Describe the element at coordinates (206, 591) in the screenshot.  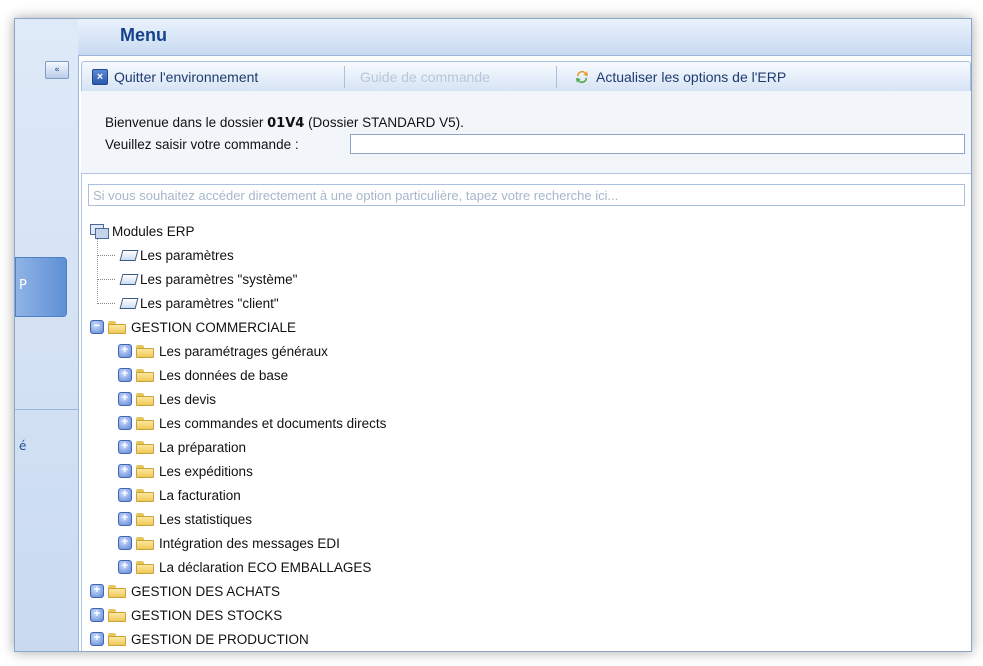
I see `tree-node-label: GESTION DES ACHATS` at that location.